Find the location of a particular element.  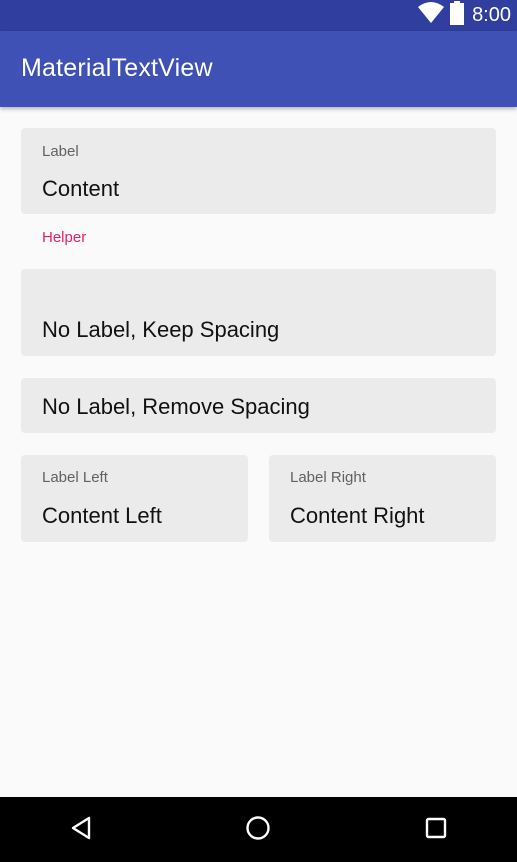

field-label: Label is located at coordinates (60, 151).